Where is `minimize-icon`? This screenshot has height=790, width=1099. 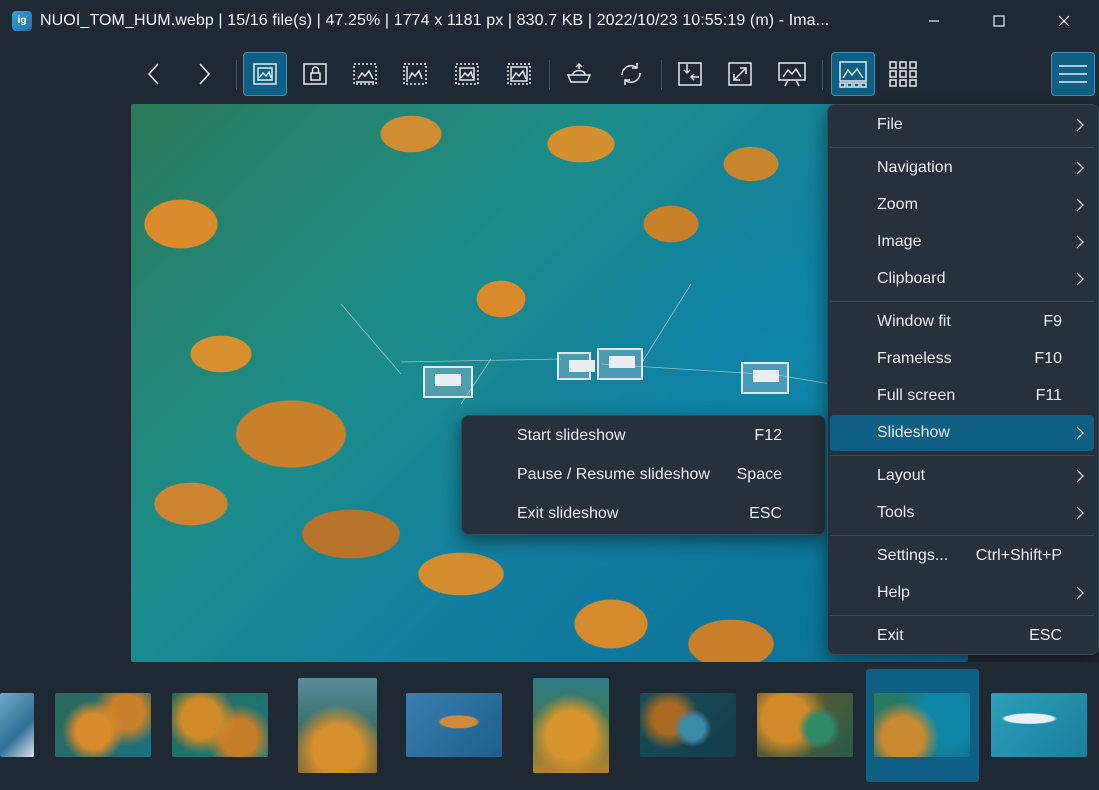
minimize-icon is located at coordinates (934, 21).